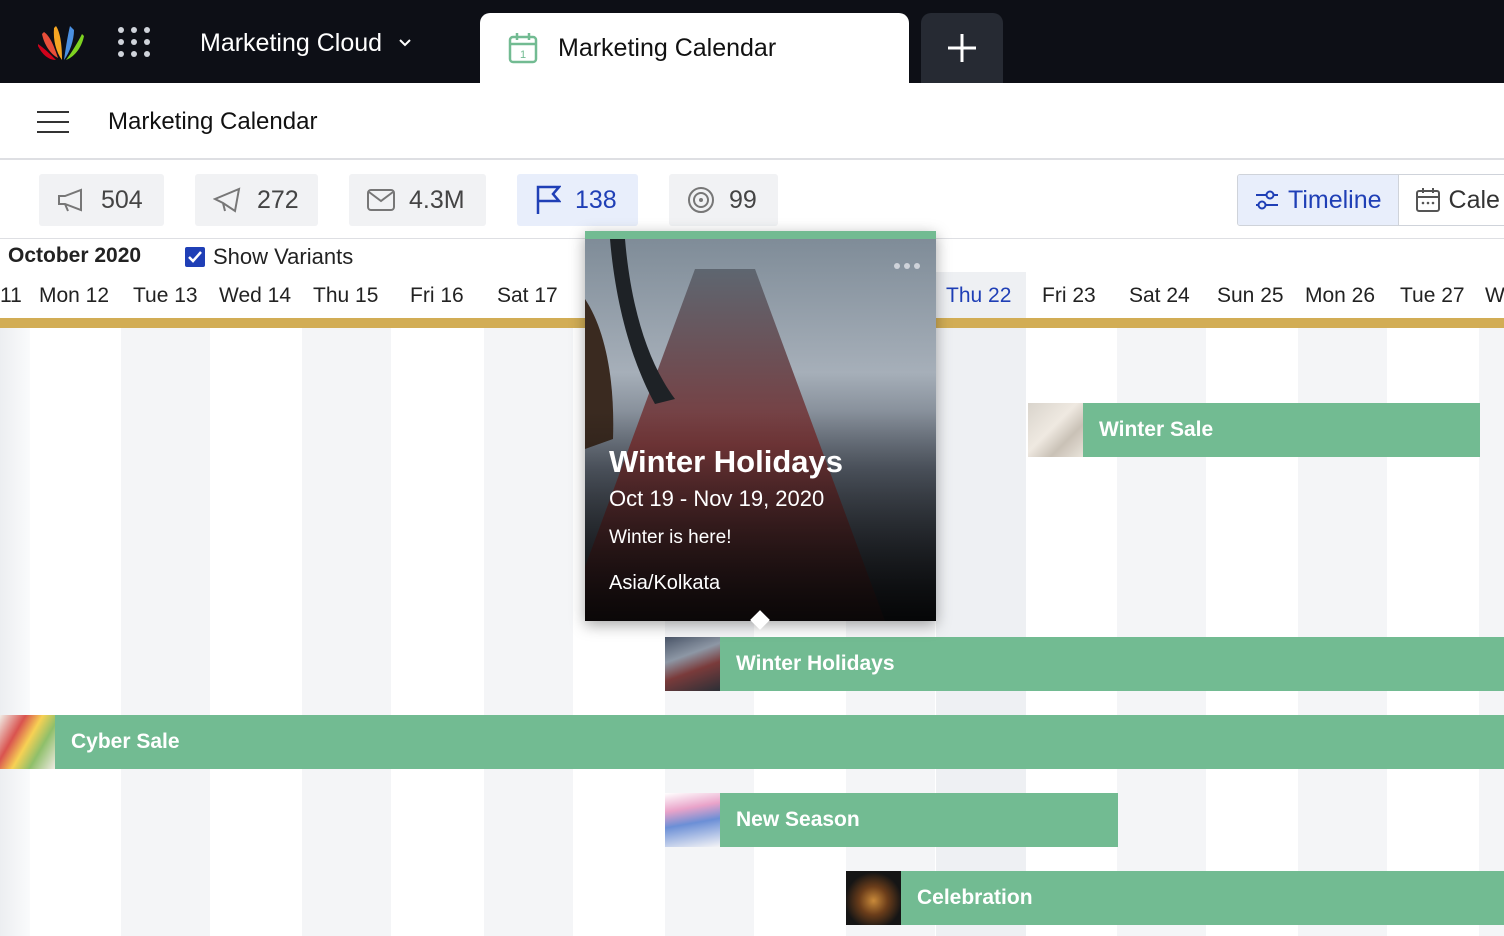  What do you see at coordinates (283, 256) in the screenshot?
I see `show-variants-label: Show Variants` at bounding box center [283, 256].